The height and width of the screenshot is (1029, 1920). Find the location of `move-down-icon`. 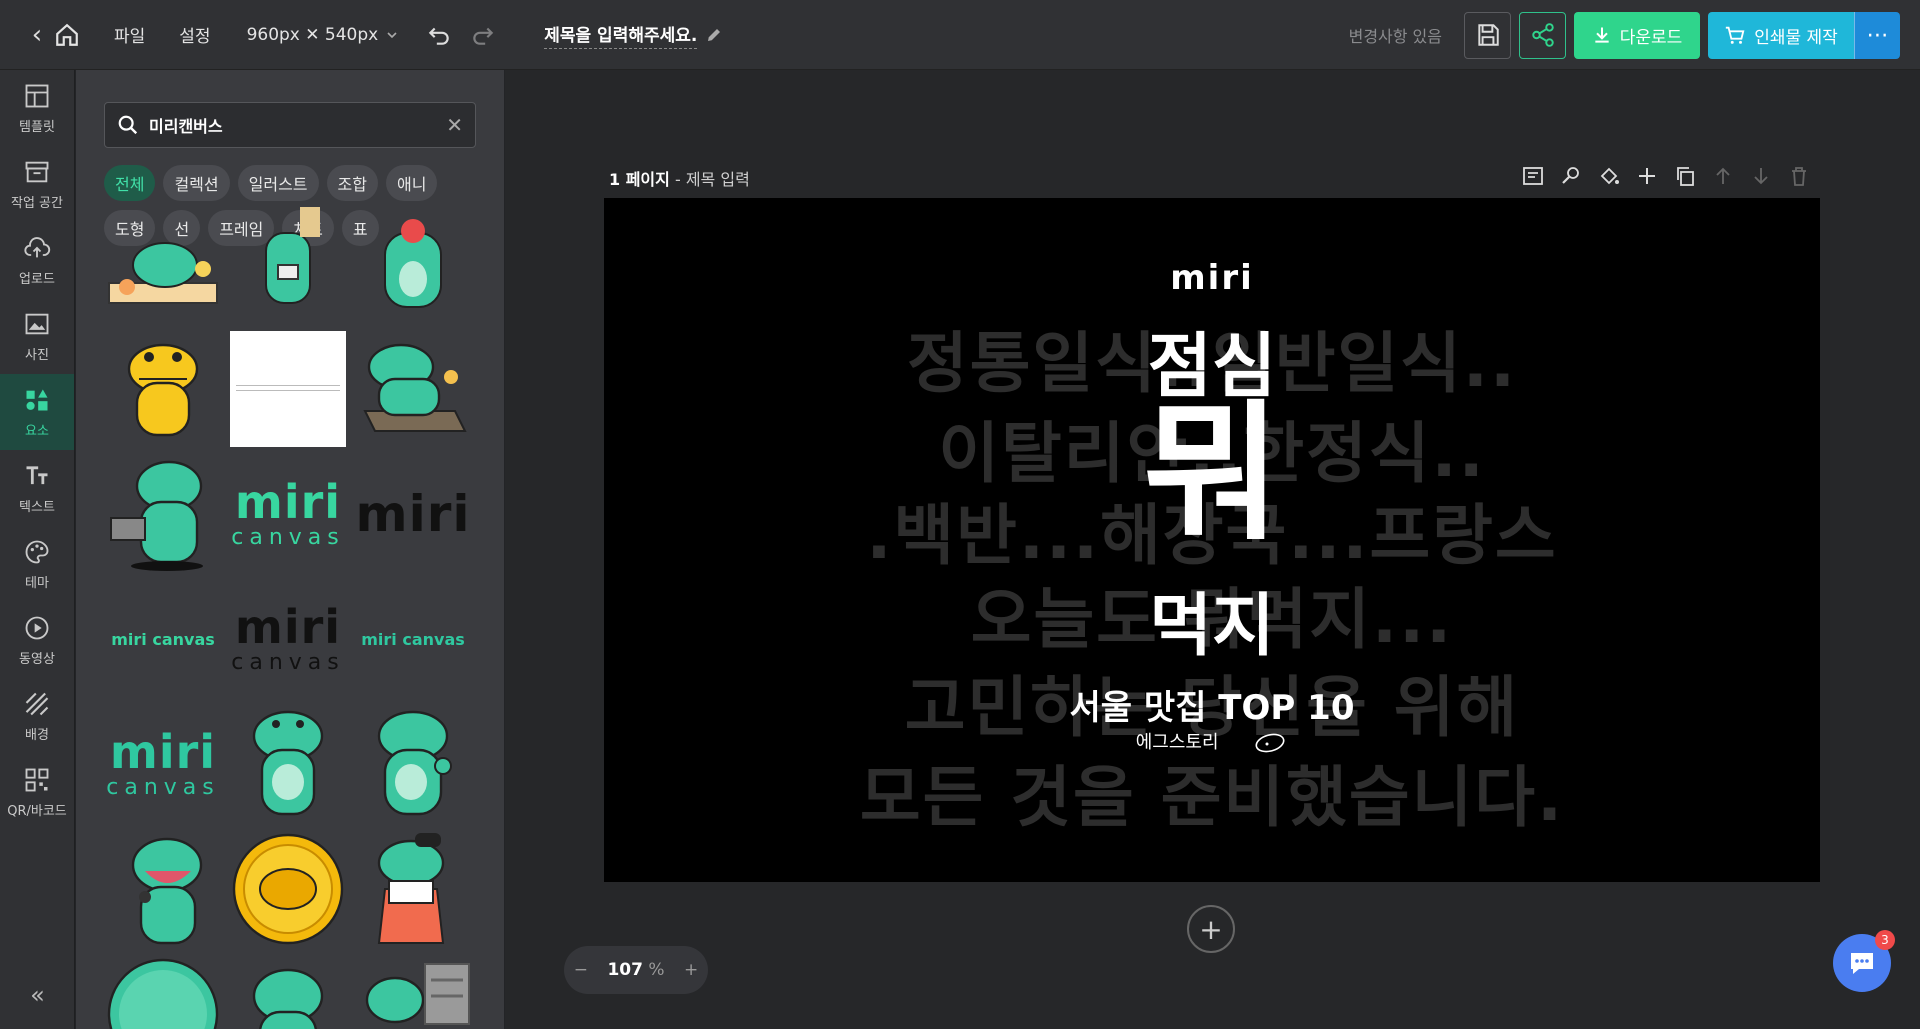

move-down-icon is located at coordinates (1761, 176).